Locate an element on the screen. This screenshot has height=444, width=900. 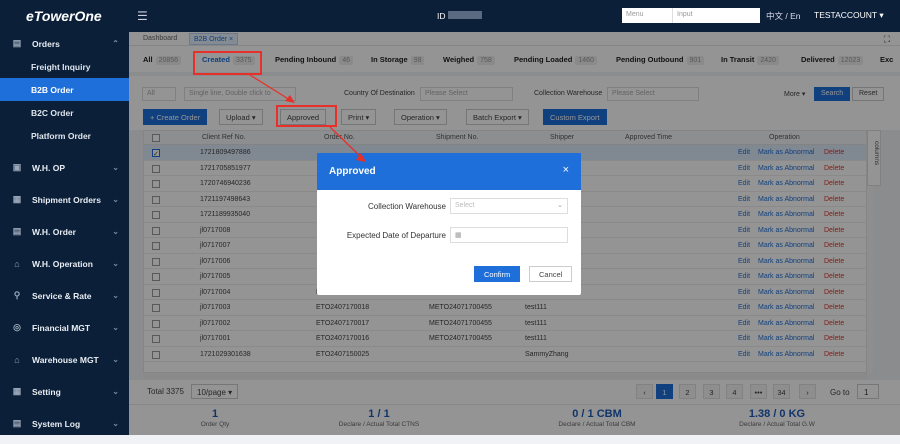
annotation-arrows is located at coordinates (307, 118).